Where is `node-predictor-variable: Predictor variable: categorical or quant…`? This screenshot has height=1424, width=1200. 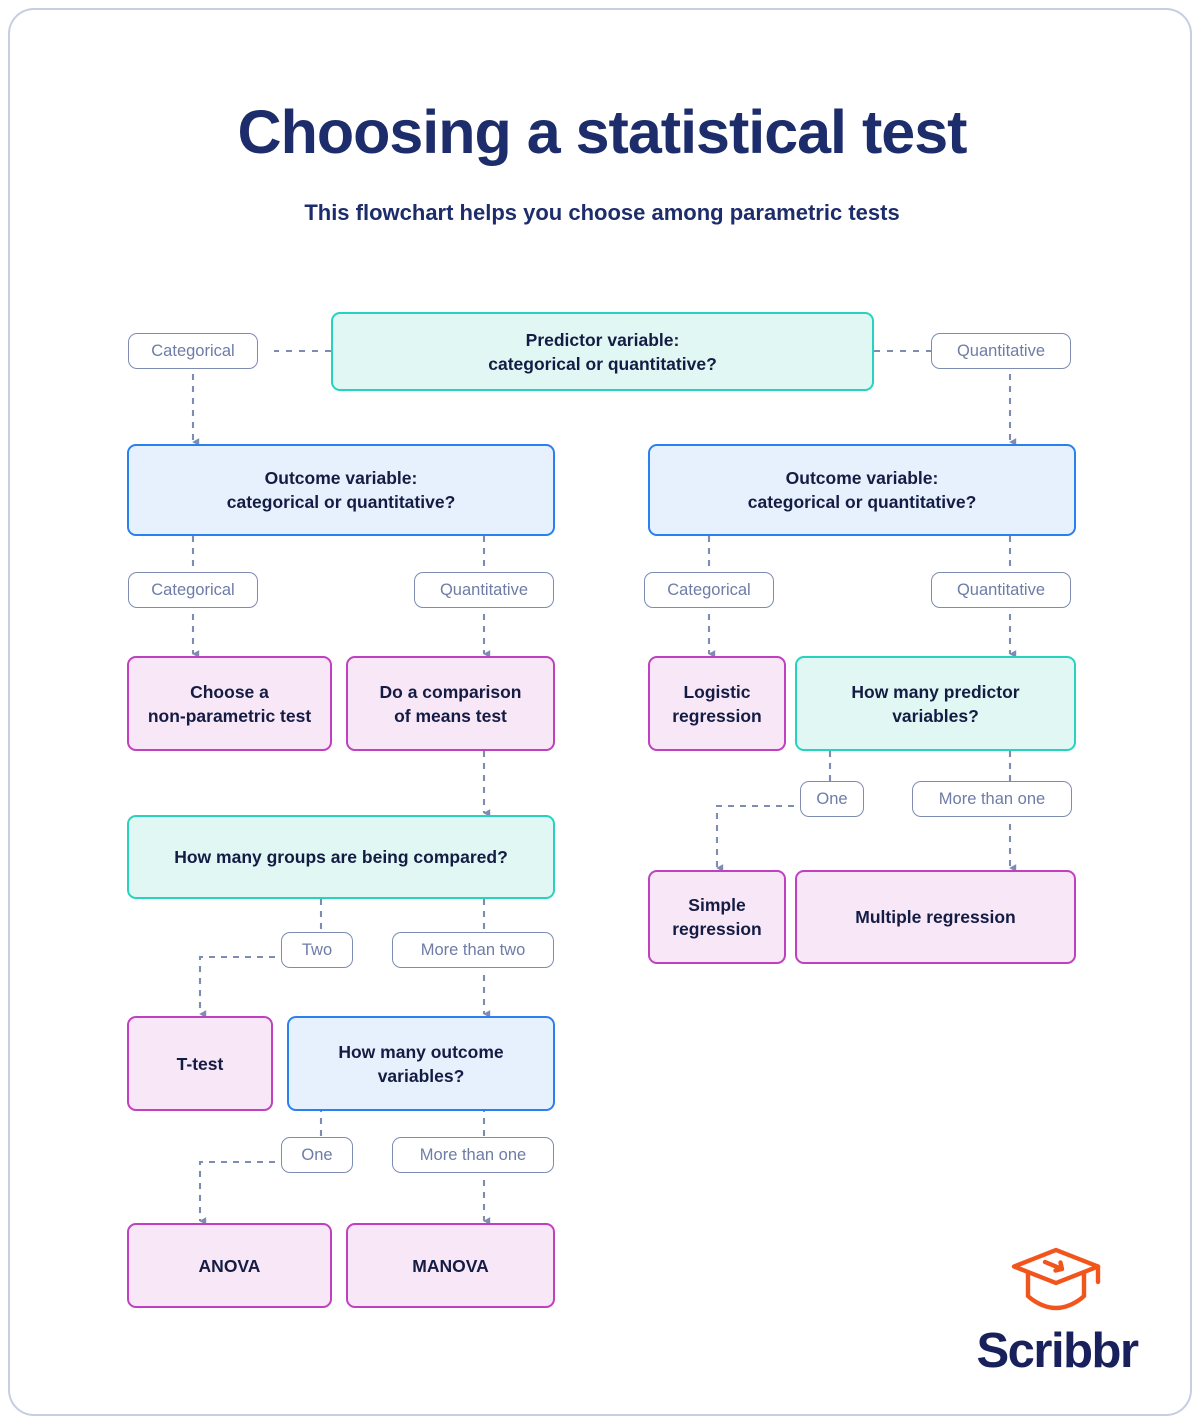
node-predictor-variable: Predictor variable: categorical or quant… is located at coordinates (602, 351).